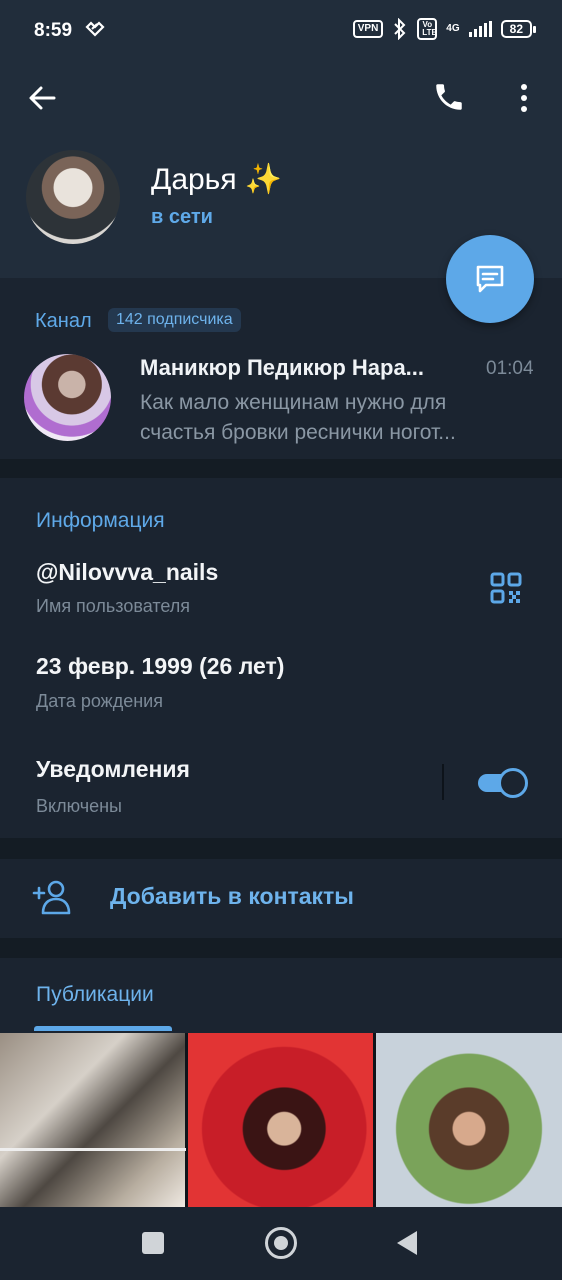 This screenshot has height=1280, width=562. I want to click on username-value: @Nilovvva_nails, so click(127, 572).